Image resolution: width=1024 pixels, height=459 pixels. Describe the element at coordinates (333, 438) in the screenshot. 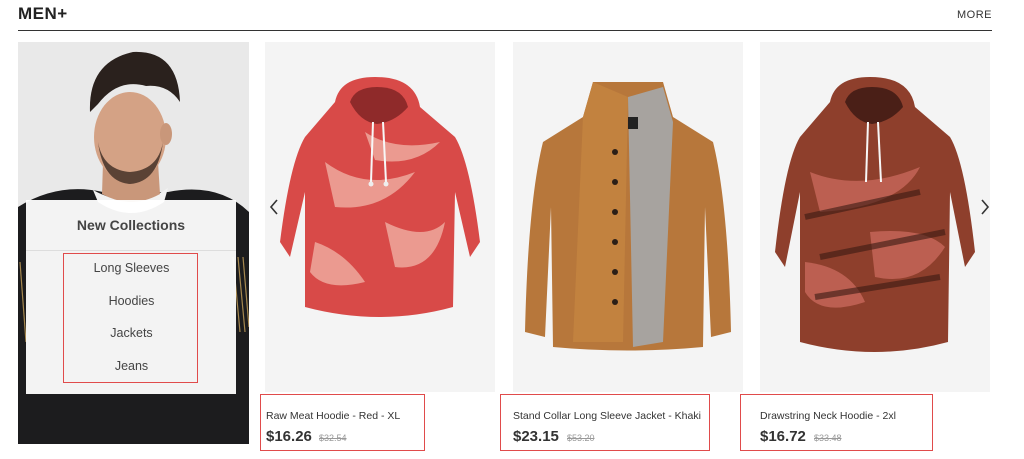

I see `product-old-price: $32.54` at that location.